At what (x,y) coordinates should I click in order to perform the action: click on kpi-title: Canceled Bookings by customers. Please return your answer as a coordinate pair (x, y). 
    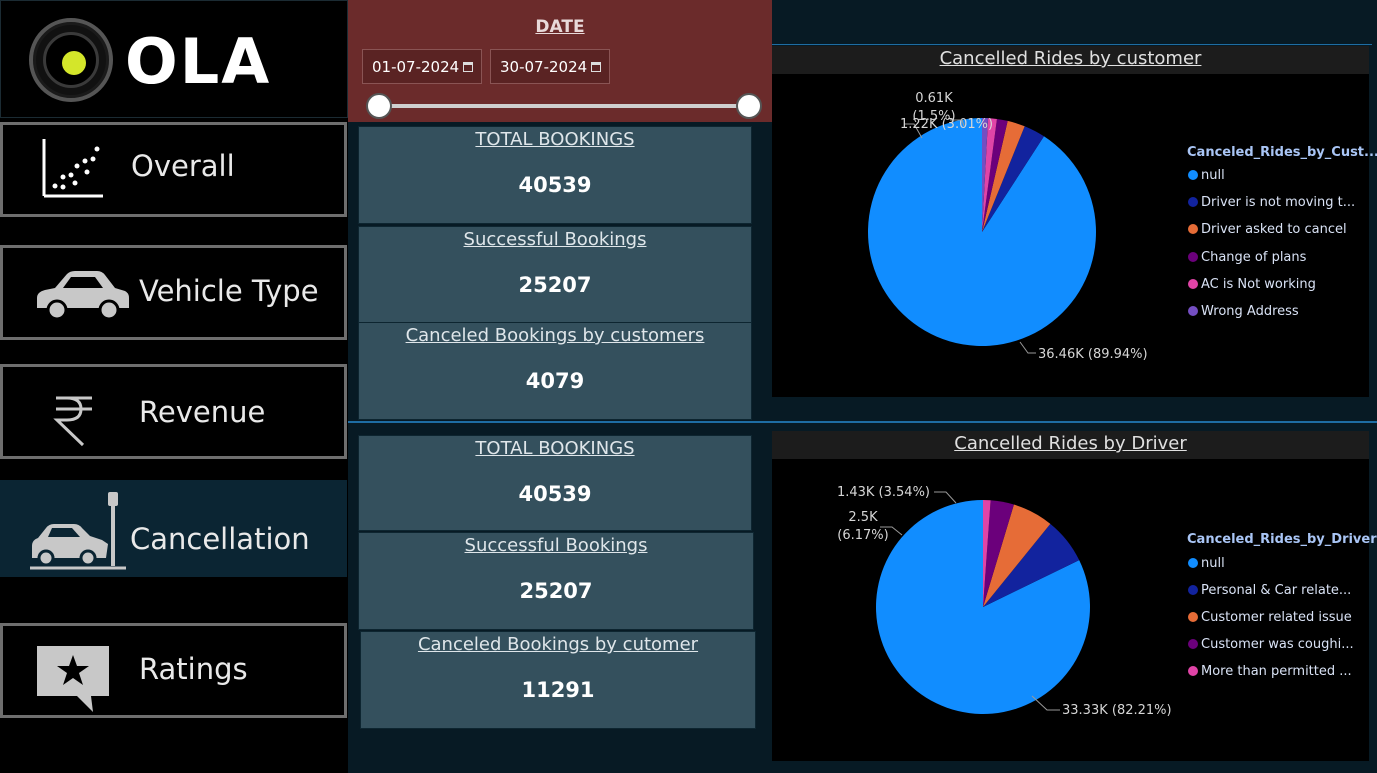
    Looking at the image, I should click on (555, 335).